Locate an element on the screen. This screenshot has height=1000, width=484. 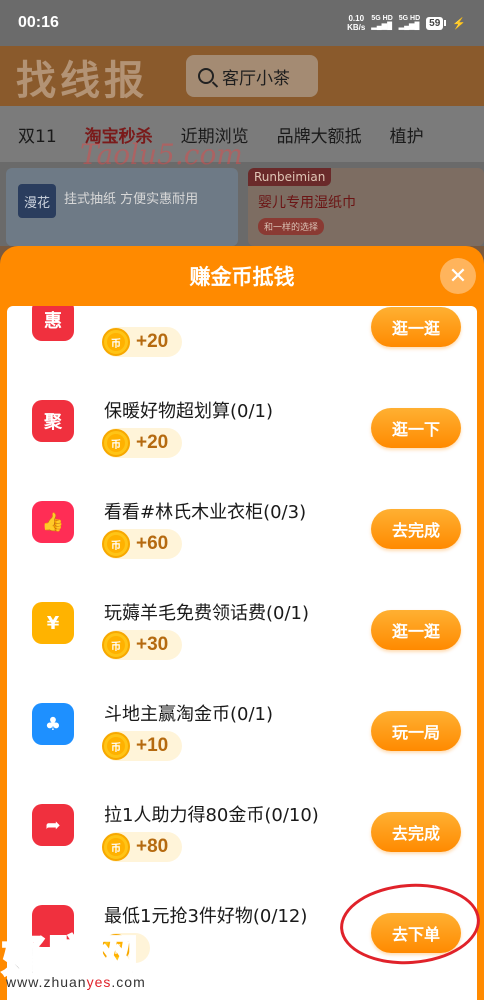
task-row: ➦ 拉1人助力得80金币(0/10) 币 +80 去完成 is located at coordinates (242, 820).